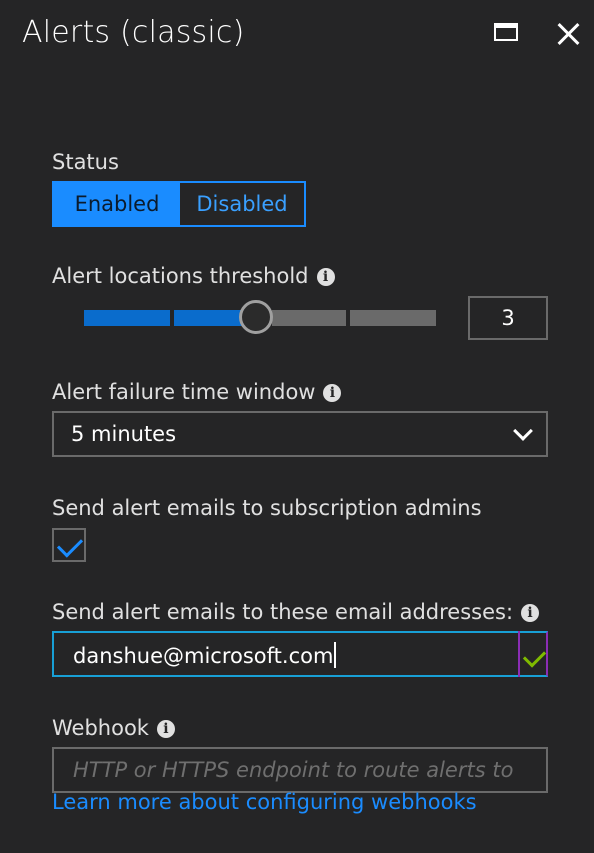  Describe the element at coordinates (335, 655) in the screenshot. I see `text-caret` at that location.